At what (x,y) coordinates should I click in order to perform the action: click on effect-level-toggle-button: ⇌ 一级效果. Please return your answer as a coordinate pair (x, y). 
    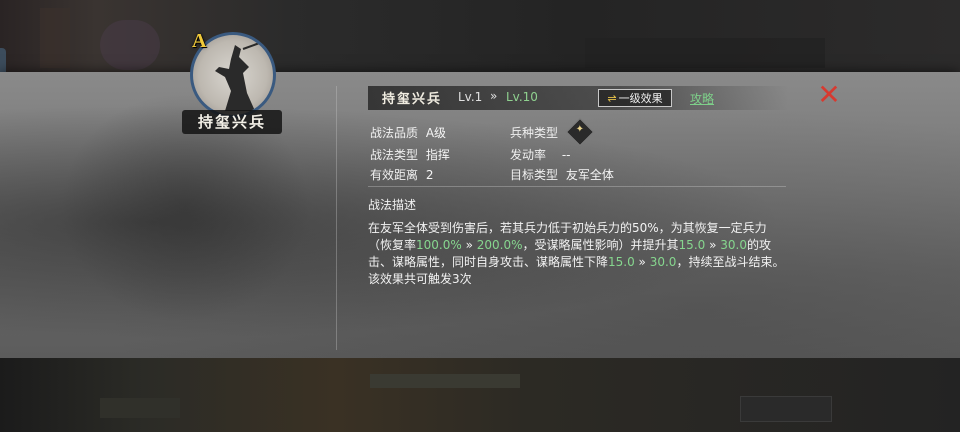
    Looking at the image, I should click on (635, 98).